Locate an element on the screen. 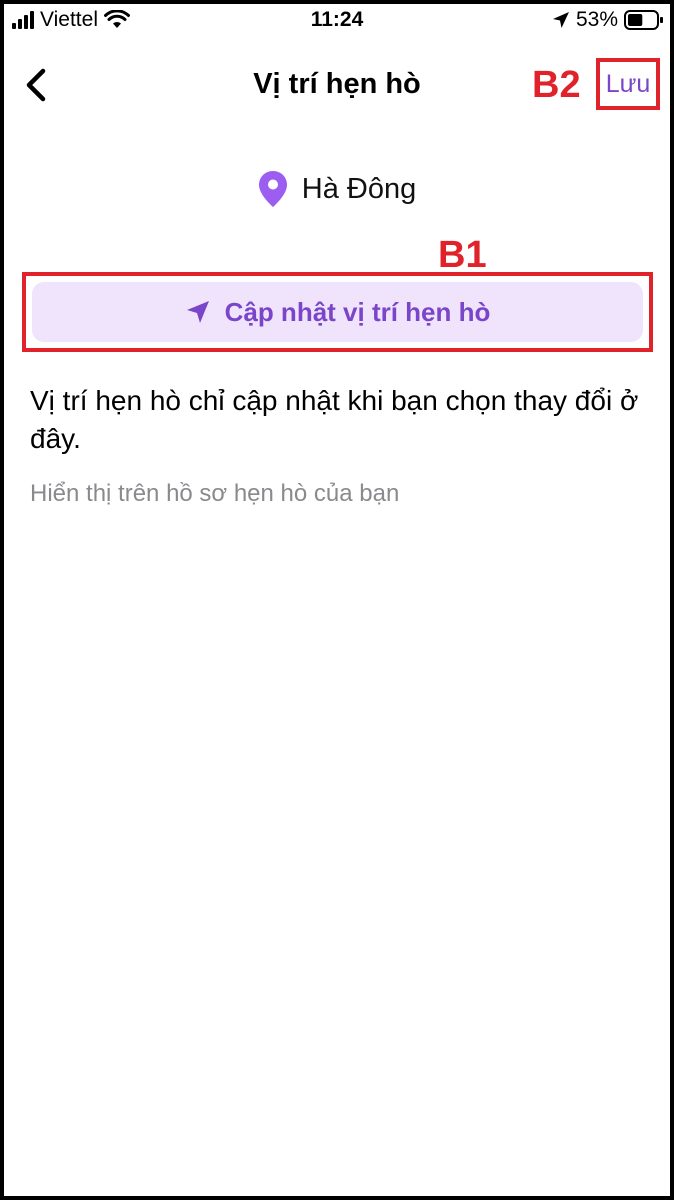  navigation-arrow-icon is located at coordinates (197, 312).